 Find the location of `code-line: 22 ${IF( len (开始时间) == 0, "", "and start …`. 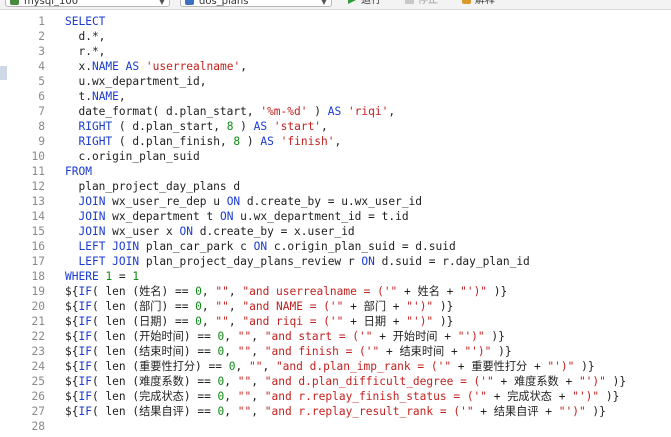

code-line: 22 ${IF( len (开始时间) == 0, "", "and start … is located at coordinates (335, 336).